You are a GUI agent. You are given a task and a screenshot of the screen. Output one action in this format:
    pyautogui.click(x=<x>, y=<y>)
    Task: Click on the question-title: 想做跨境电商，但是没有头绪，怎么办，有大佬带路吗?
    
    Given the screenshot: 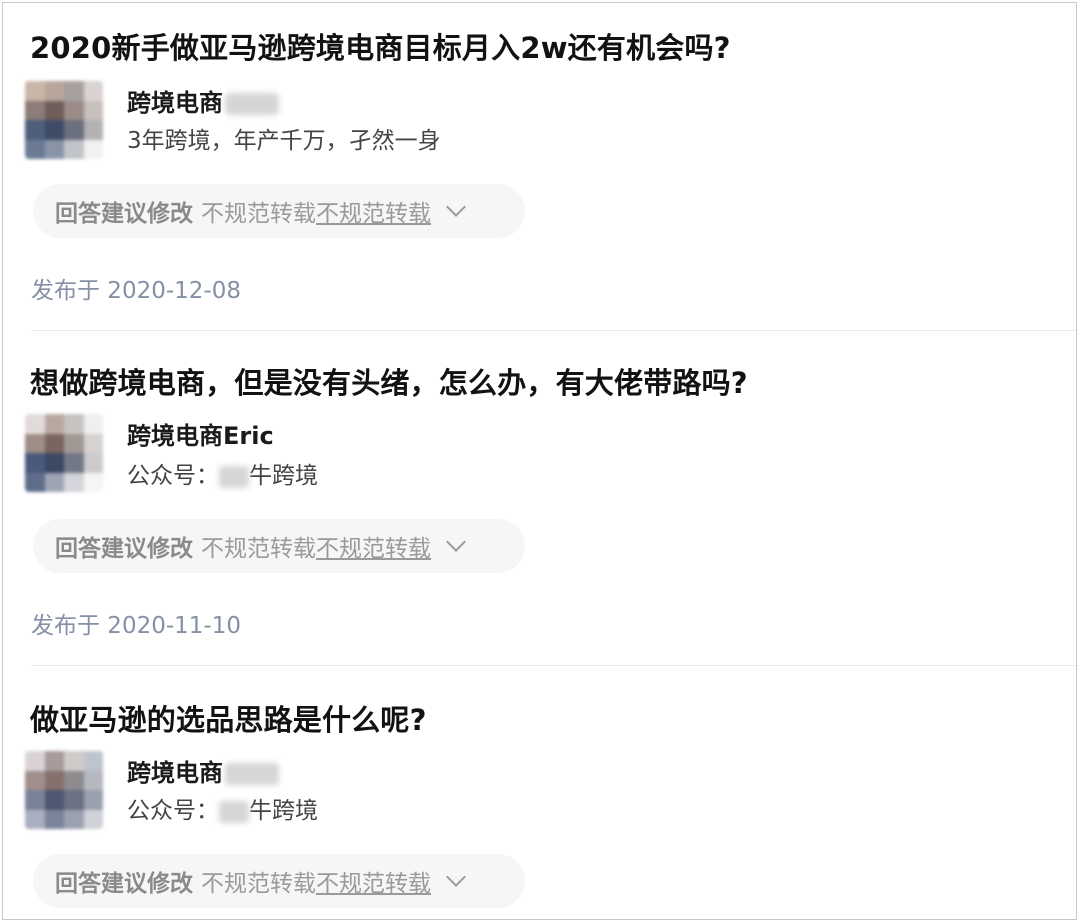 What is the action you would take?
    pyautogui.click(x=389, y=381)
    